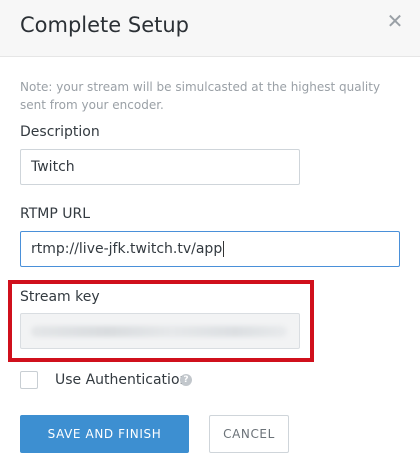 The image size is (420, 474). I want to click on description-label: Description, so click(60, 132).